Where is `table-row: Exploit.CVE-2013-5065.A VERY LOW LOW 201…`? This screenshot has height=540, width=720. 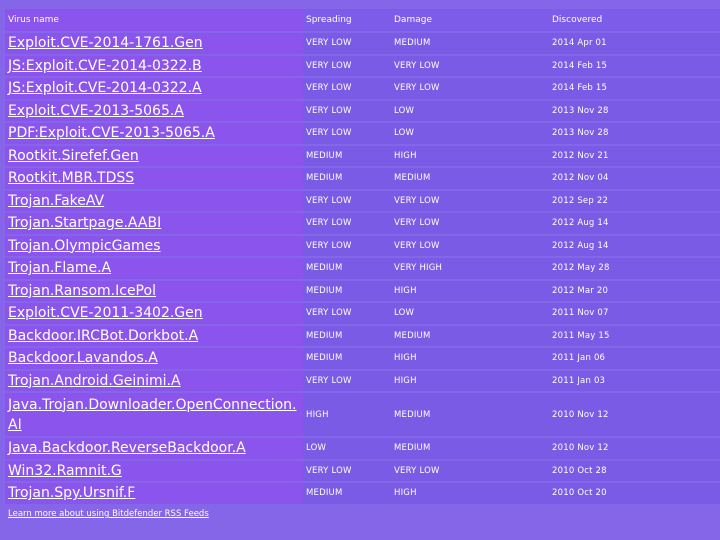
table-row: Exploit.CVE-2013-5065.A VERY LOW LOW 201… is located at coordinates (362, 110).